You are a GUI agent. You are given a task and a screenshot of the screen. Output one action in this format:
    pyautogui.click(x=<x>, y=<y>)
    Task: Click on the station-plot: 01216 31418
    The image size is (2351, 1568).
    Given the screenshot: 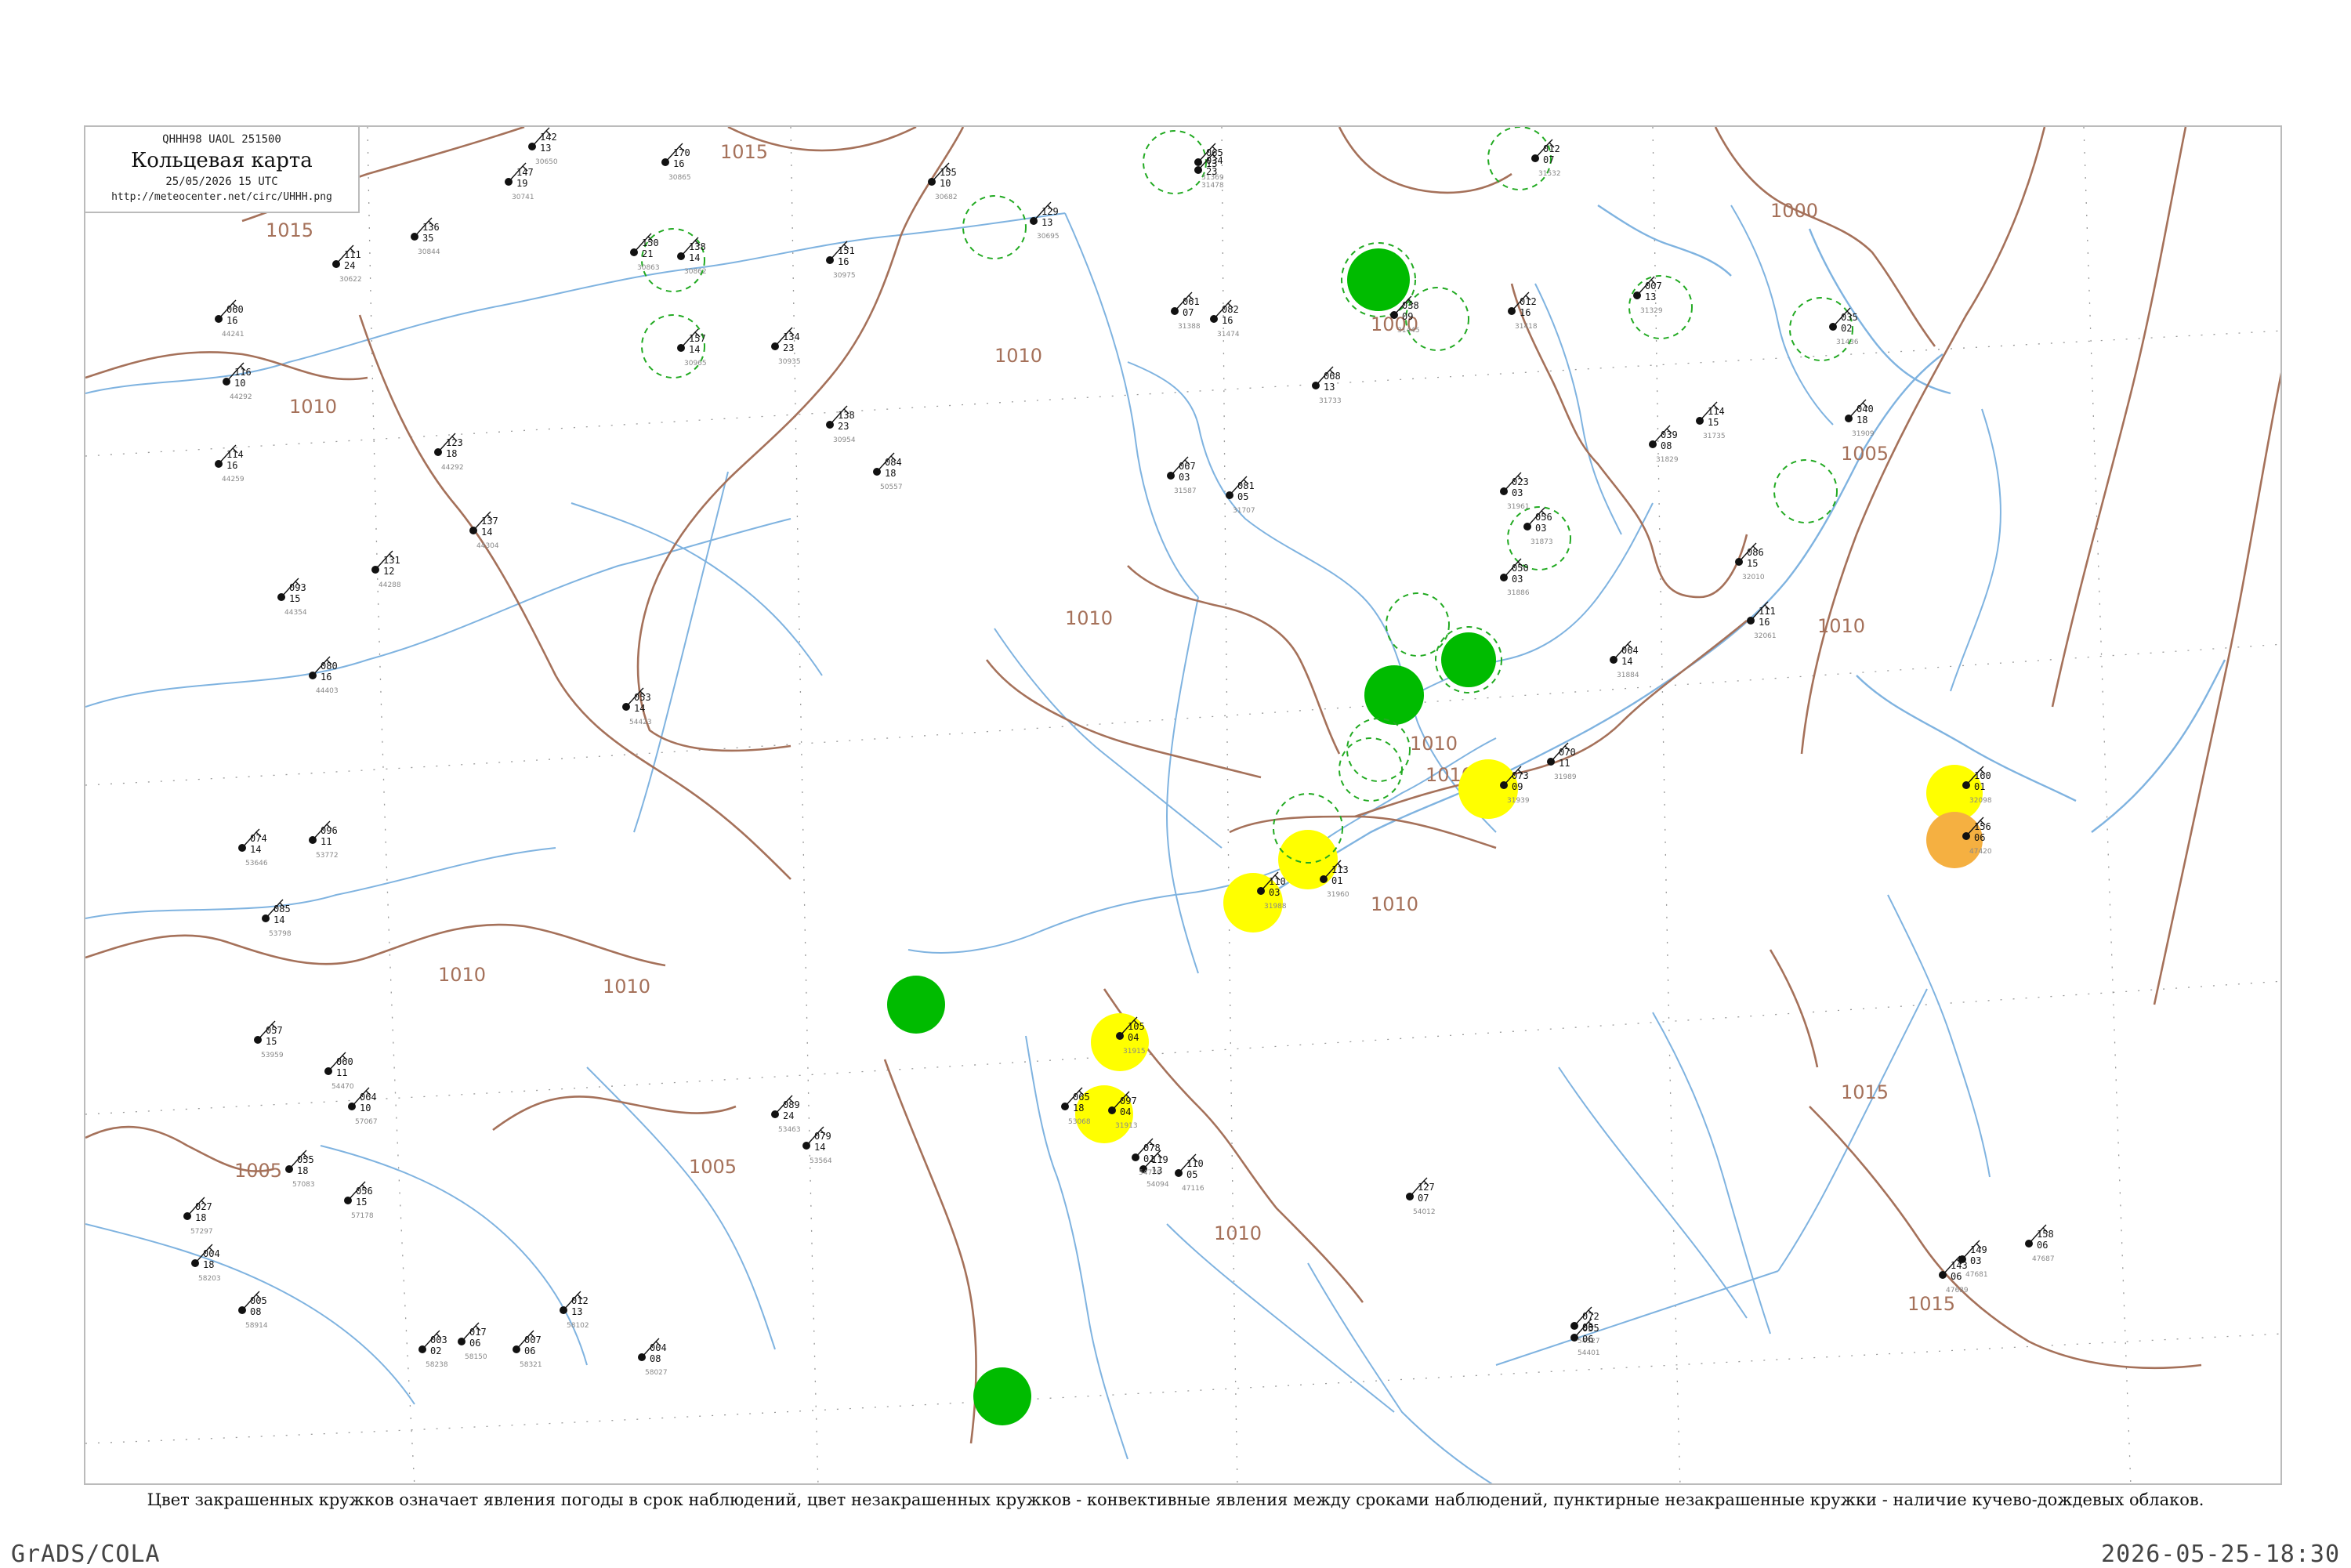 What is the action you would take?
    pyautogui.click(x=1523, y=311)
    